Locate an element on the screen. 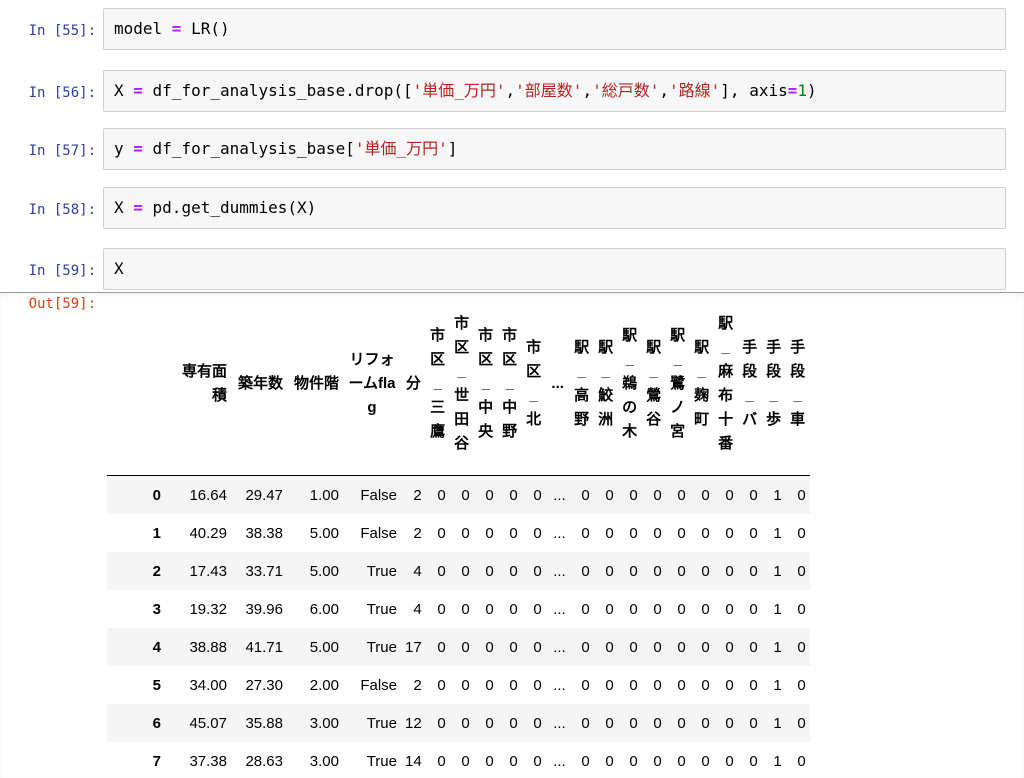 This screenshot has width=1024, height=778. column-header-label: 駅_鵜の木 is located at coordinates (630, 383).